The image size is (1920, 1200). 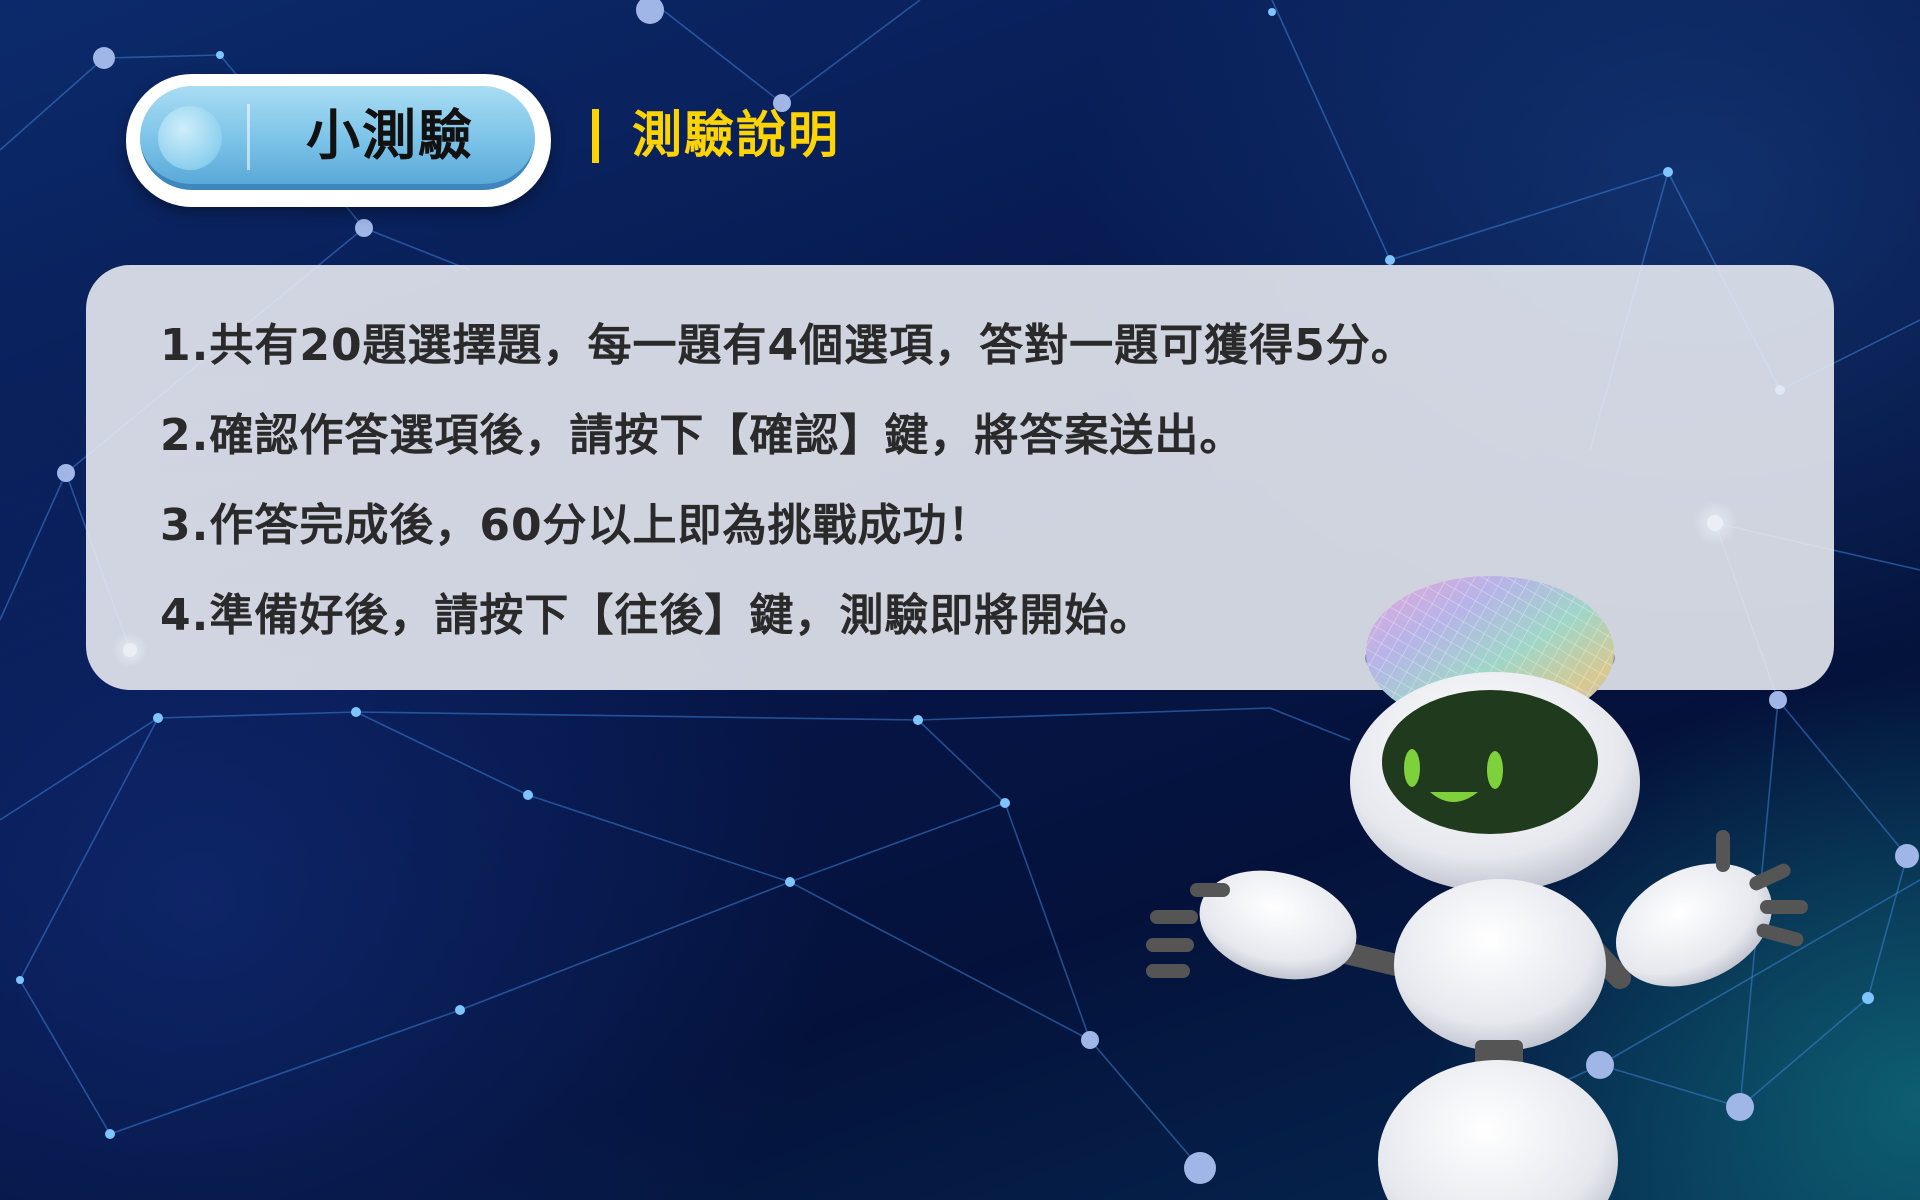 I want to click on quiz-badge: 小測驗, so click(x=338, y=140).